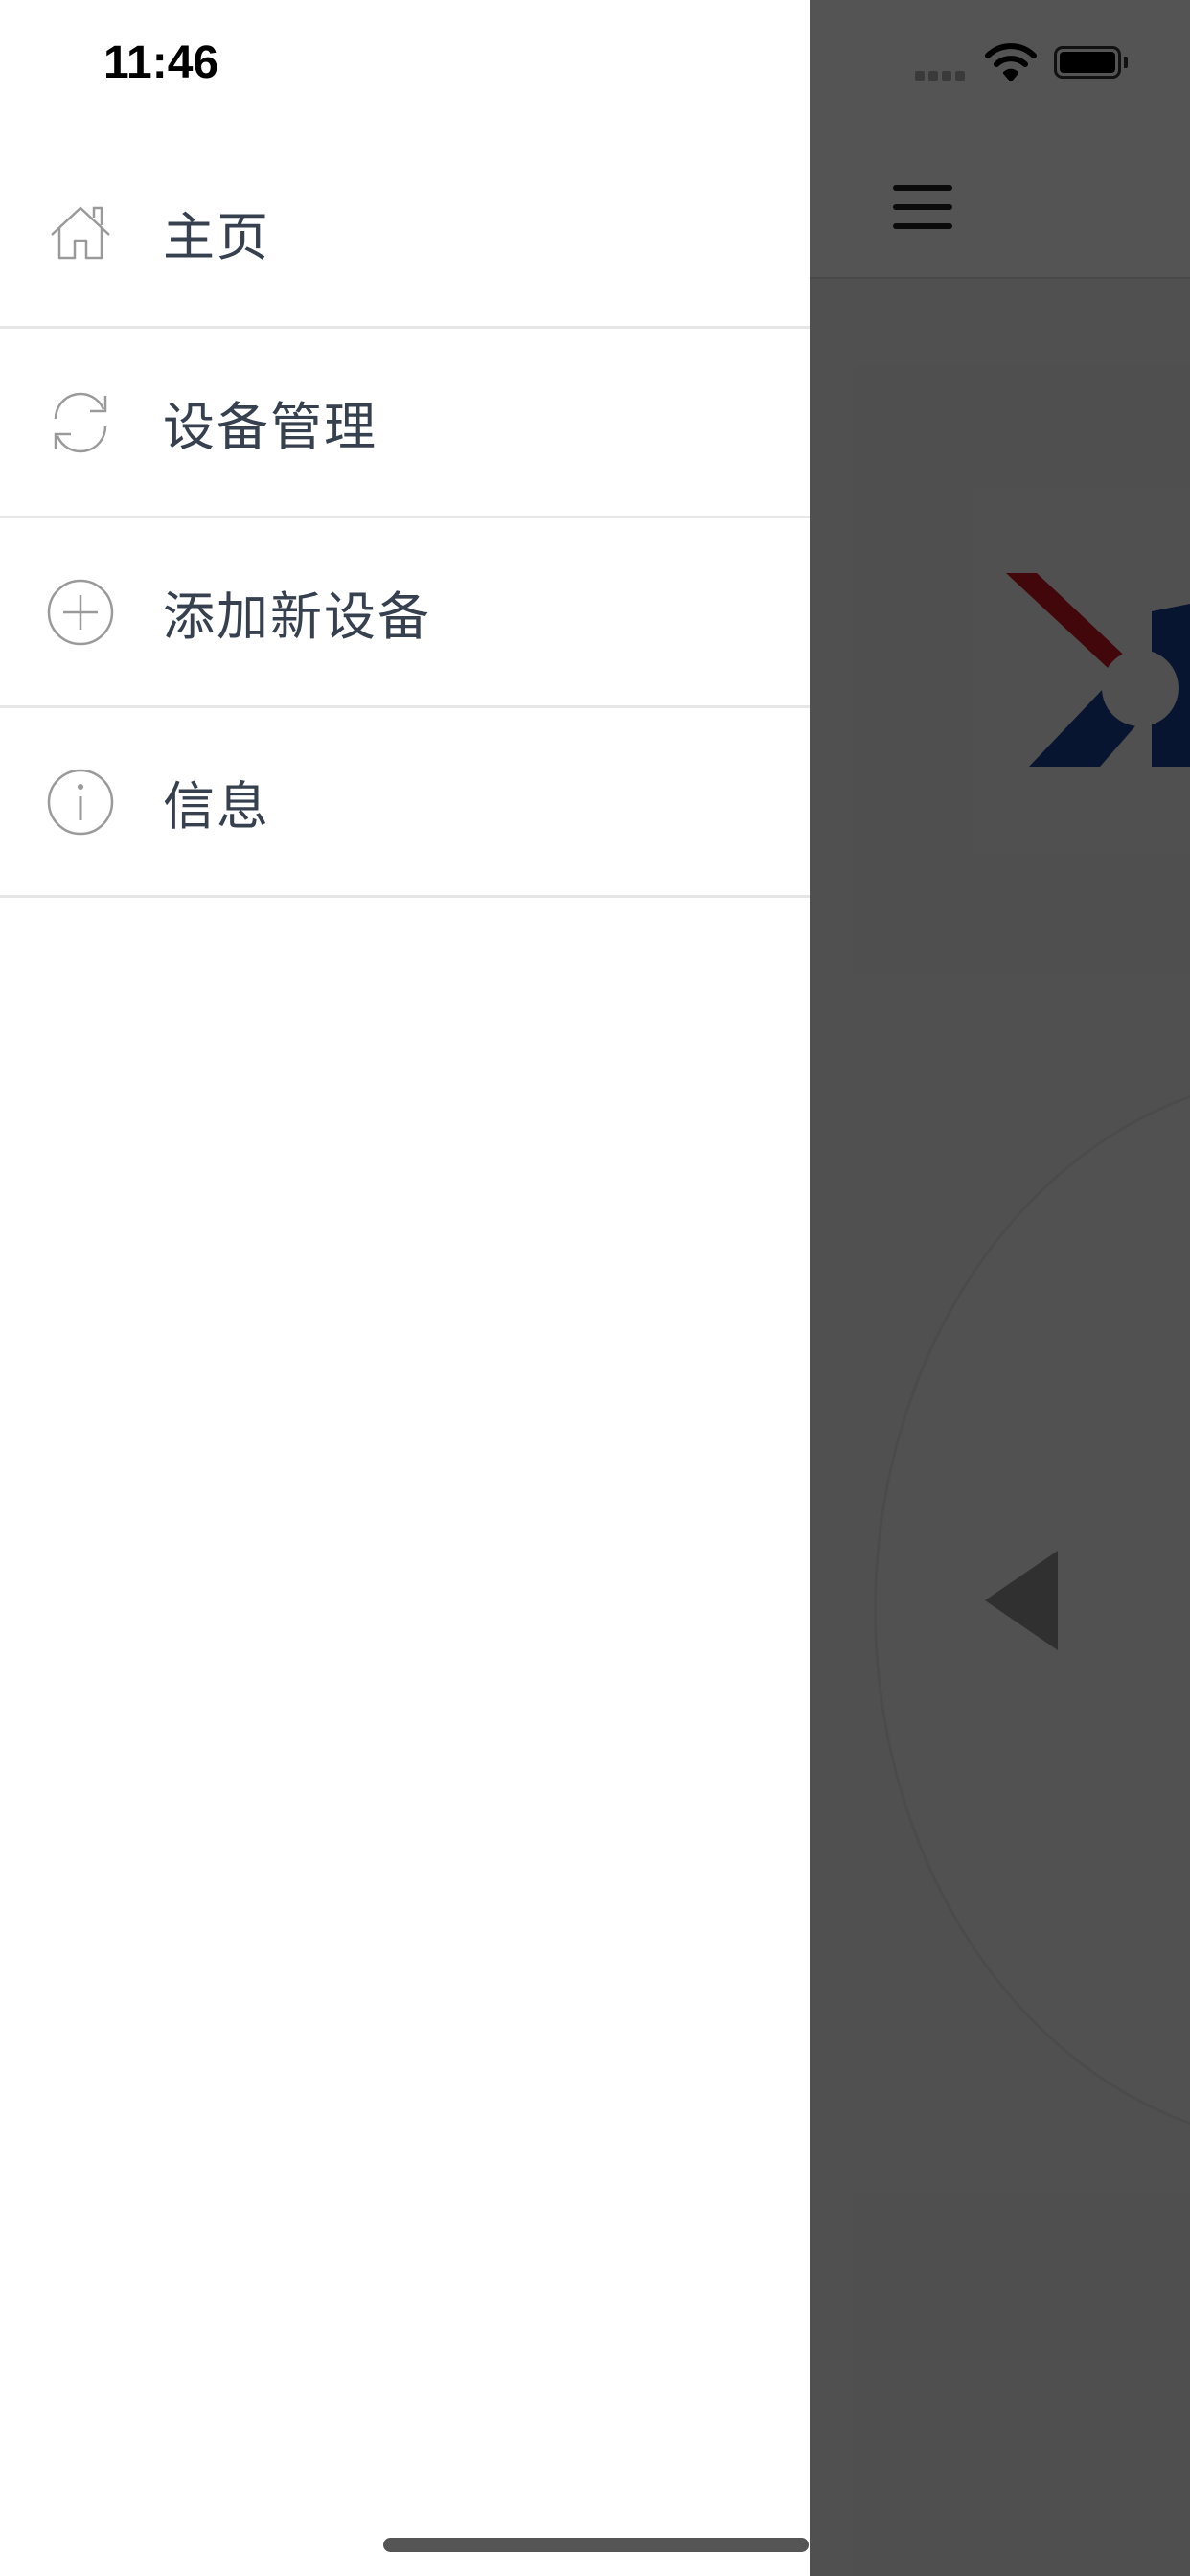 The image size is (1190, 2576). Describe the element at coordinates (297, 616) in the screenshot. I see `menu-item-label: 添加新设备` at that location.